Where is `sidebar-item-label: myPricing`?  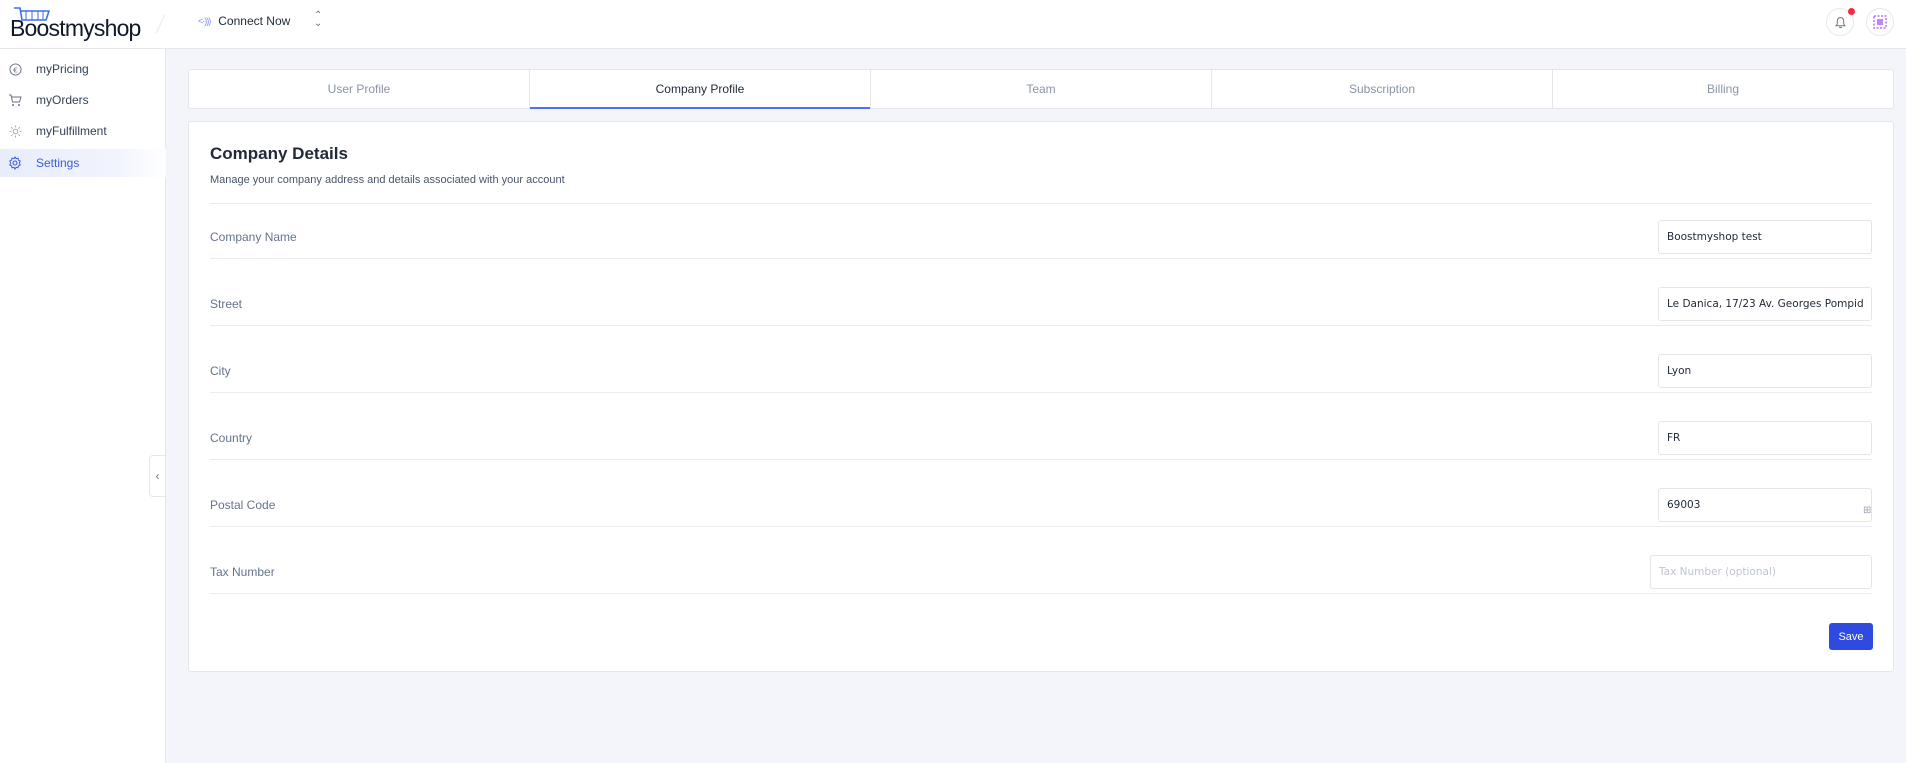 sidebar-item-label: myPricing is located at coordinates (62, 69).